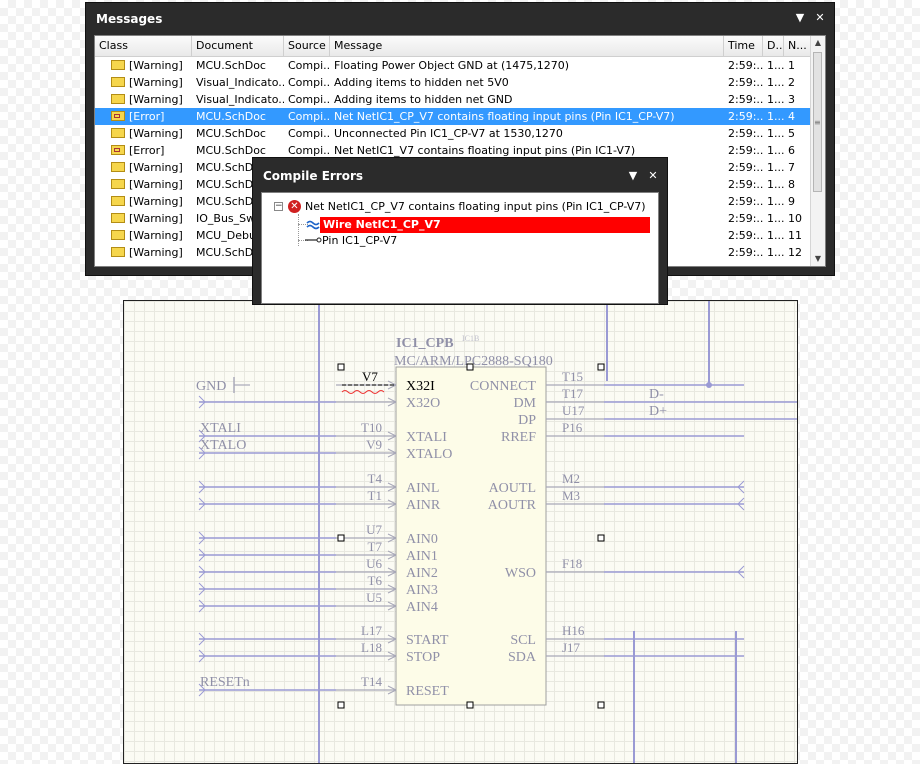 Image resolution: width=920 pixels, height=764 pixels. Describe the element at coordinates (795, 252) in the screenshot. I see `cell-no: 12` at that location.